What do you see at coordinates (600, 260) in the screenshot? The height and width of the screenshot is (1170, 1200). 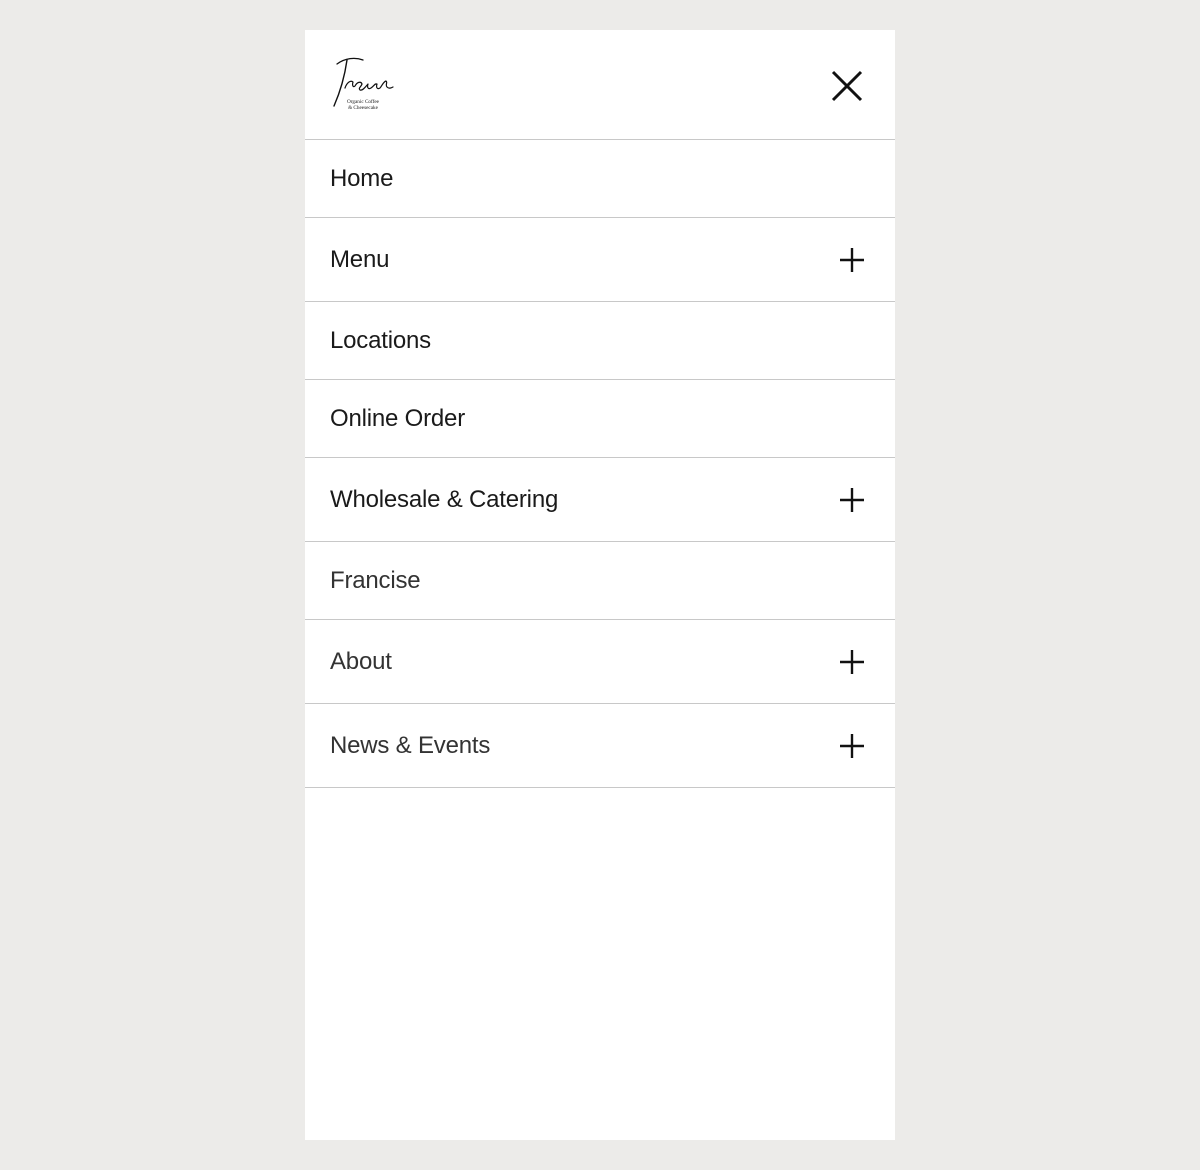 I see `nav-item-menu: Menu` at bounding box center [600, 260].